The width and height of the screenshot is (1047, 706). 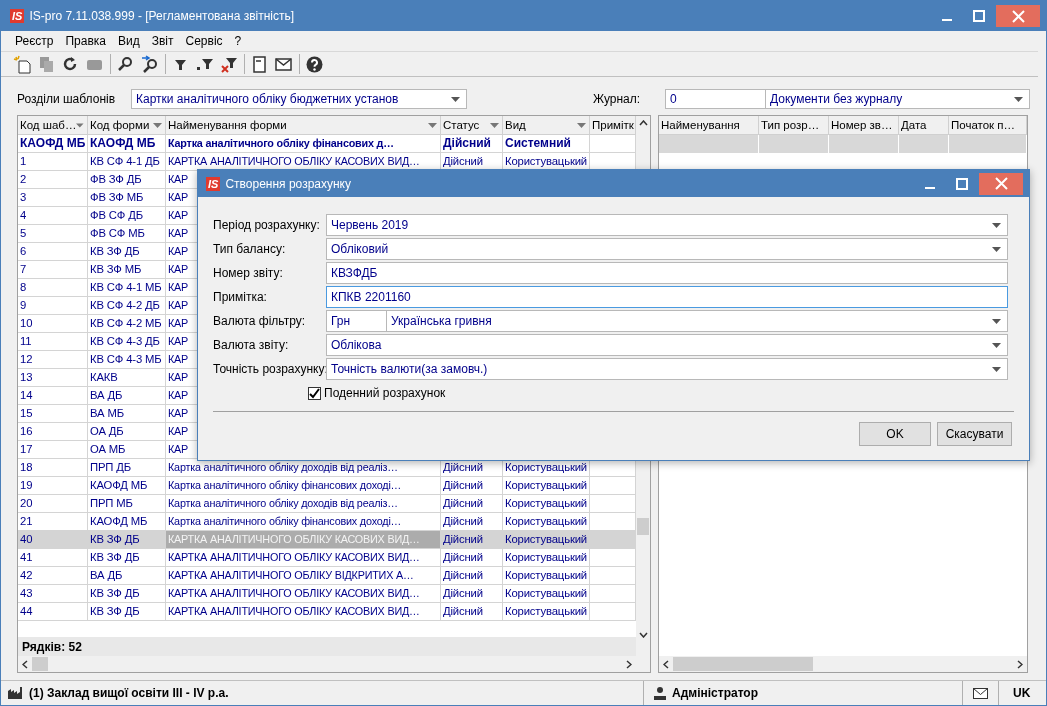 I want to click on new-document-icon, so click(x=22, y=64).